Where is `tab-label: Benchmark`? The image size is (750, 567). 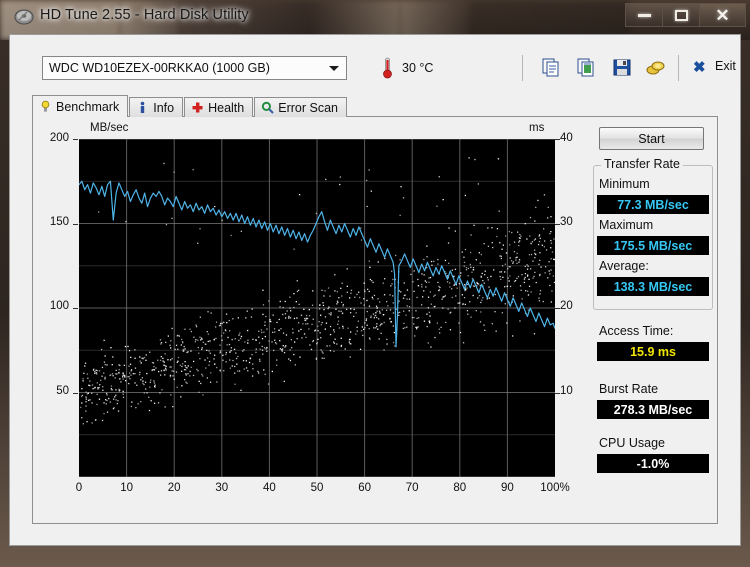 tab-label: Benchmark is located at coordinates (88, 106).